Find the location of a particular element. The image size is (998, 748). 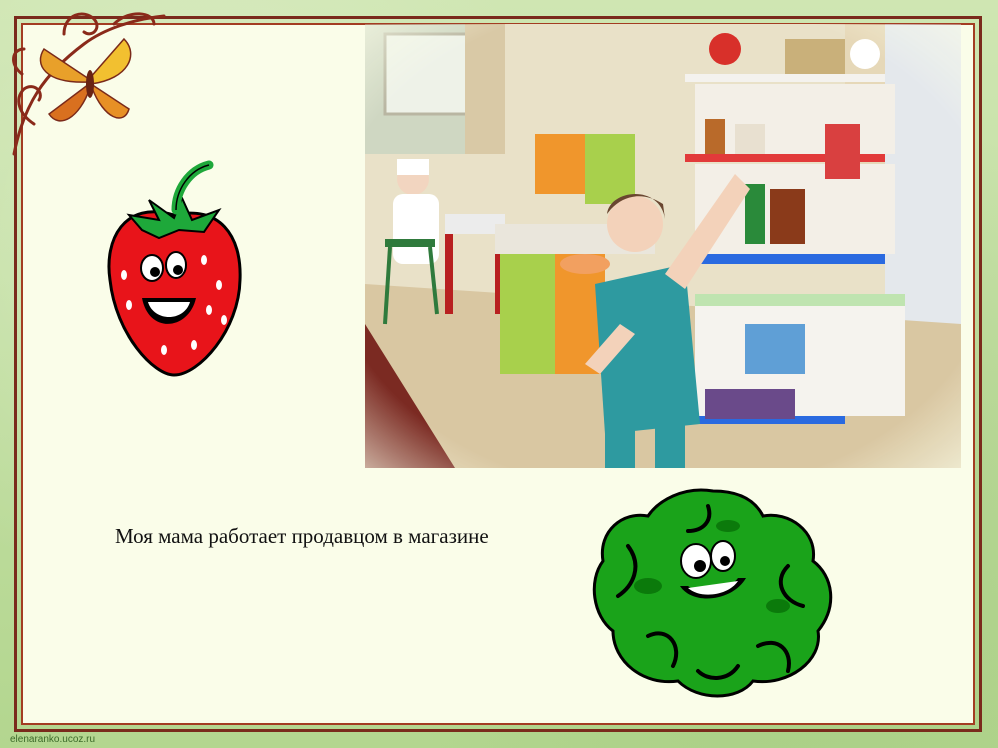

lettuce-icon is located at coordinates (713, 596).